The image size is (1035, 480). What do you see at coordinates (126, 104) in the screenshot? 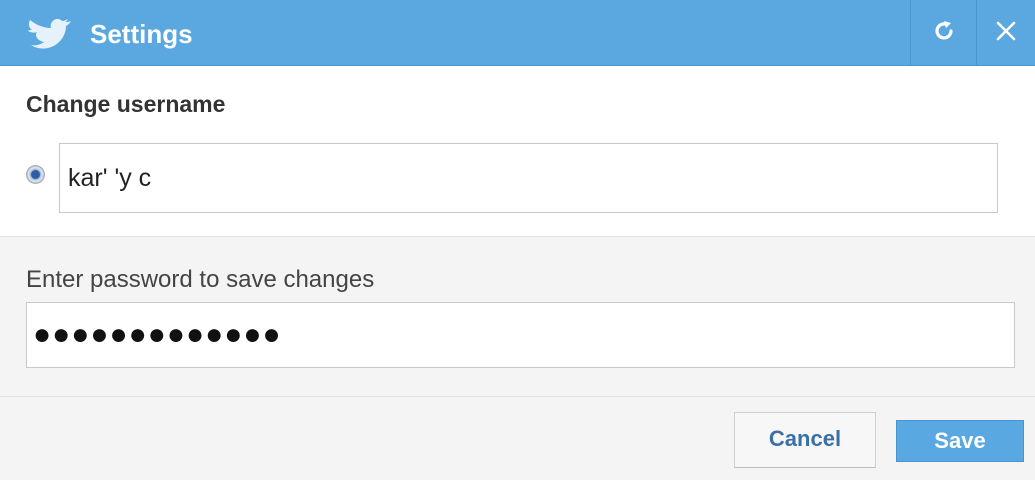
I see `change-username-heading: Change username` at bounding box center [126, 104].